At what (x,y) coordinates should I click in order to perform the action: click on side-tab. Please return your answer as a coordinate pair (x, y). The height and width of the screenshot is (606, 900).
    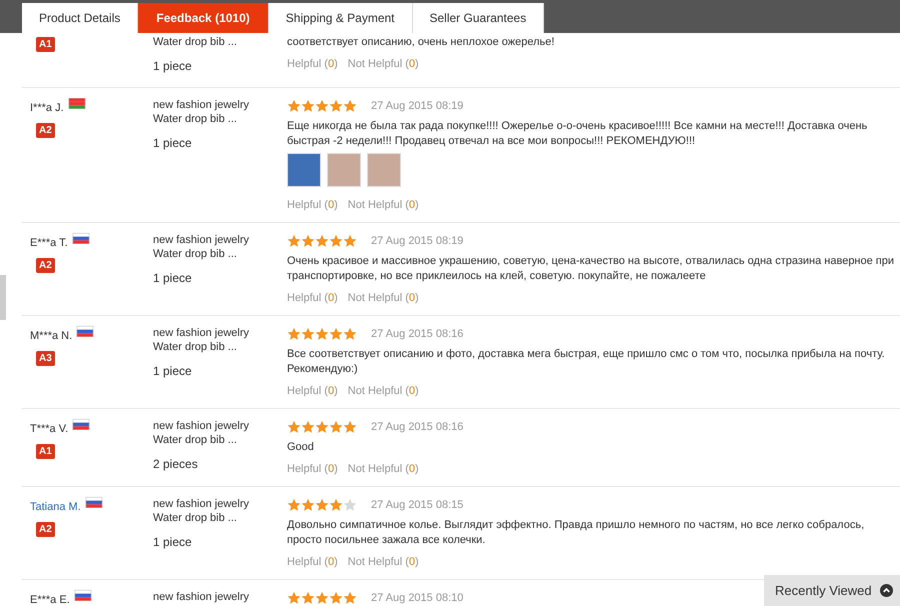
    Looking at the image, I should click on (3, 297).